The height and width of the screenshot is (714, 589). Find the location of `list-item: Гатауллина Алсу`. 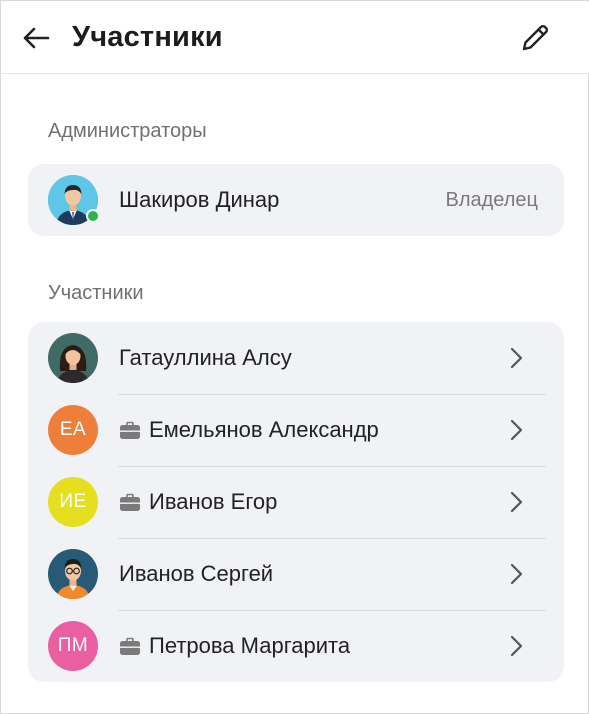

list-item: Гатауллина Алсу is located at coordinates (296, 358).